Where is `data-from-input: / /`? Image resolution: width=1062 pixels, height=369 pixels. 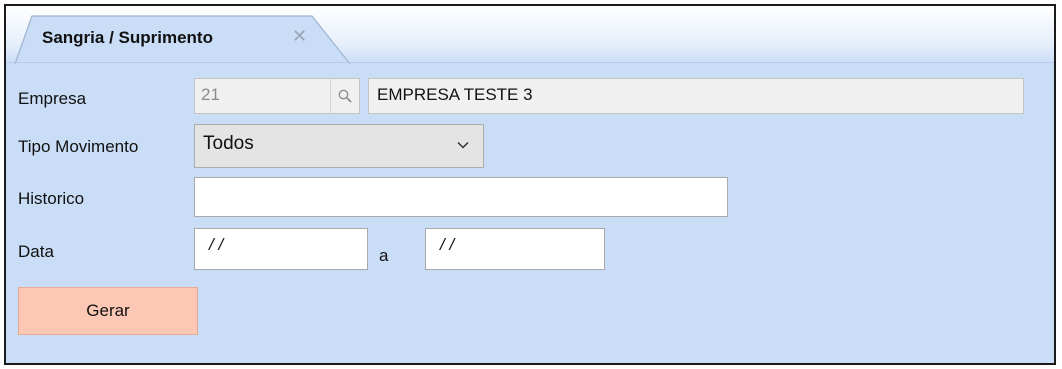
data-from-input: / / is located at coordinates (281, 249).